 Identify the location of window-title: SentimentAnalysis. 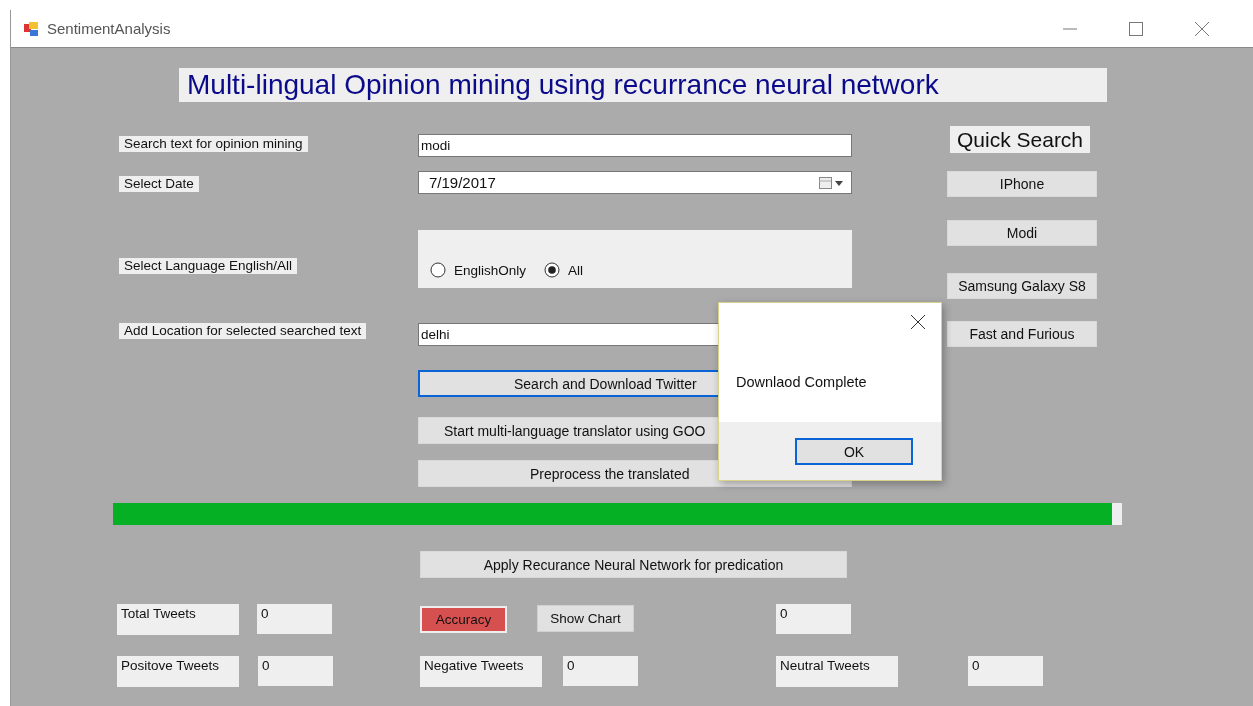
(109, 28).